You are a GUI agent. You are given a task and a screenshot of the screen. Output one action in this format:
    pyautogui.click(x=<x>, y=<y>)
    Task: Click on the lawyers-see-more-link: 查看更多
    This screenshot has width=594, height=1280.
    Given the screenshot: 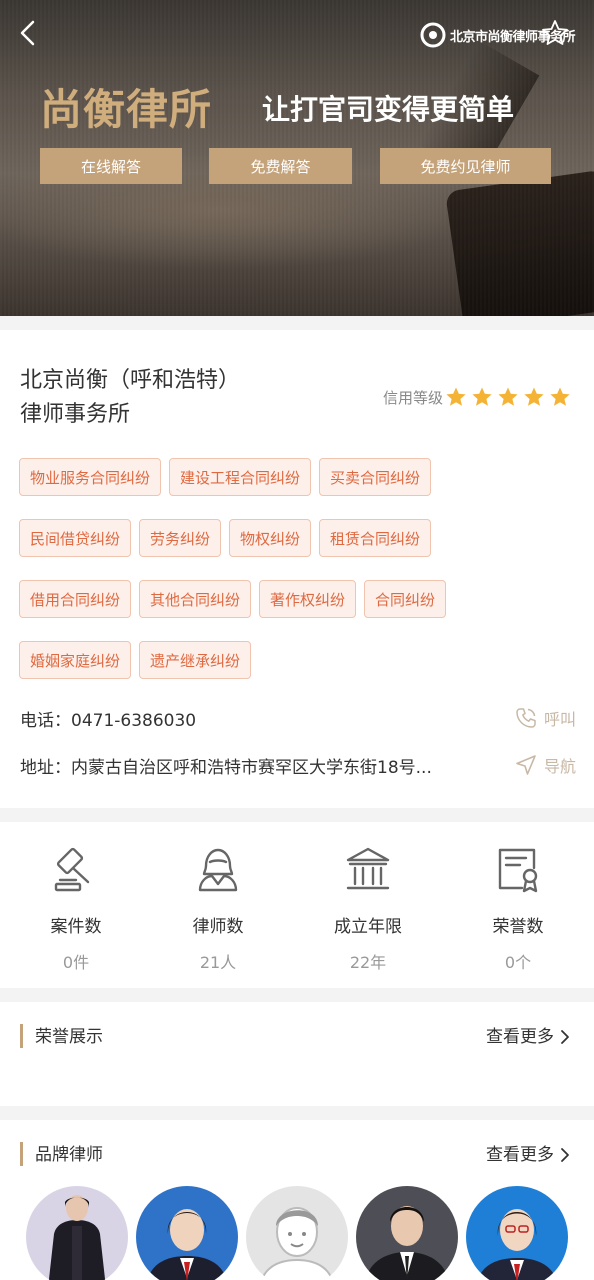 What is the action you would take?
    pyautogui.click(x=529, y=1155)
    